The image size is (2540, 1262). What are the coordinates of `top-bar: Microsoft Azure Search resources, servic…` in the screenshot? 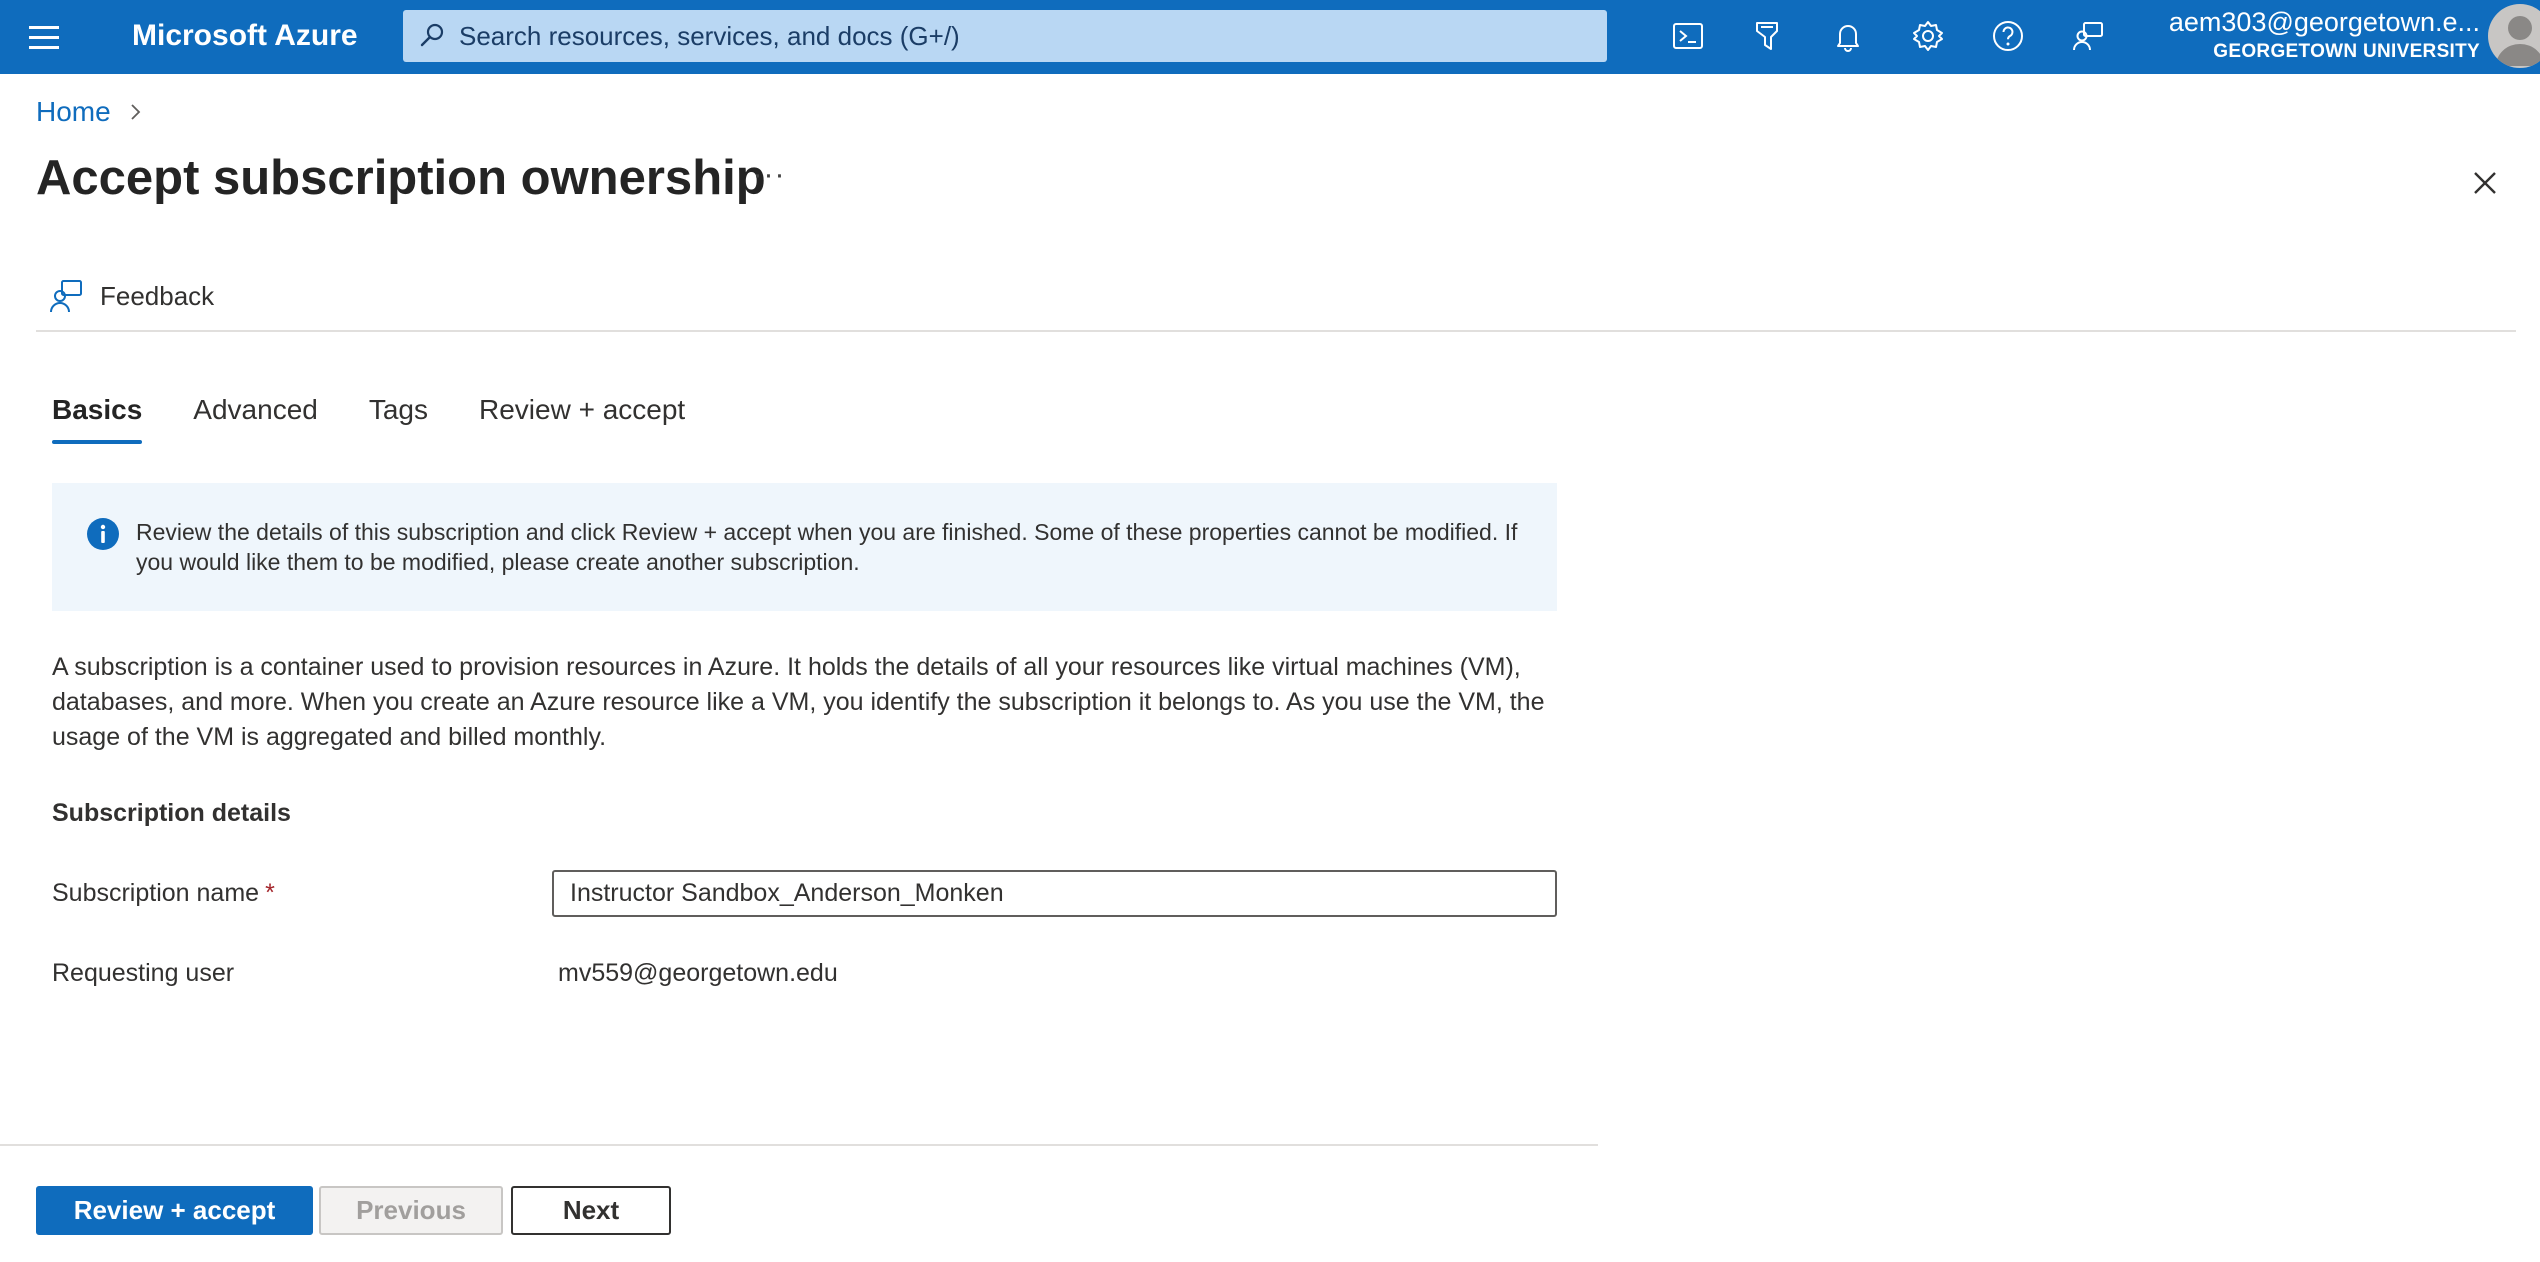 It's located at (1270, 37).